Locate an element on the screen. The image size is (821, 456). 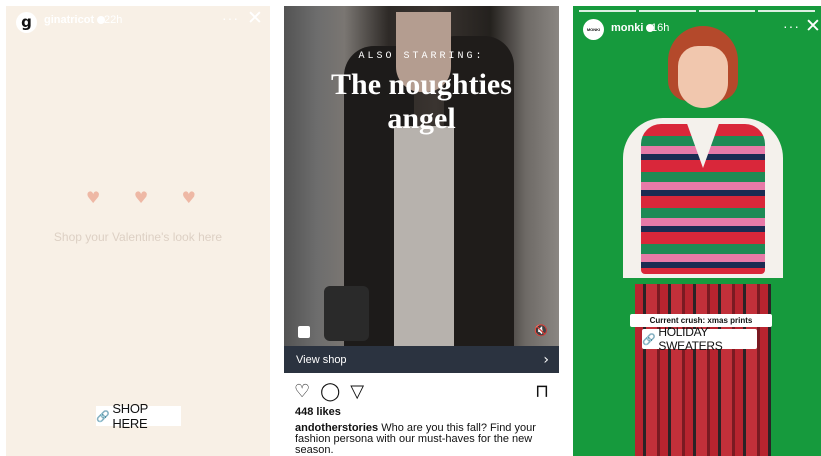
photo-dress is located at coordinates (424, 236).